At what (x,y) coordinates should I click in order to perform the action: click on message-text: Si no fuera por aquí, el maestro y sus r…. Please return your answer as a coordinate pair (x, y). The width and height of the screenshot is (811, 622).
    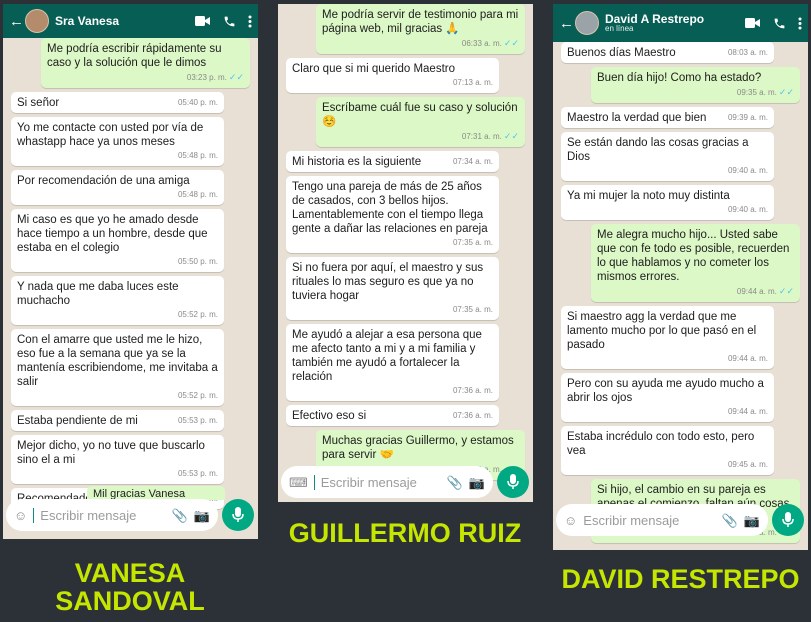
    Looking at the image, I should click on (388, 282).